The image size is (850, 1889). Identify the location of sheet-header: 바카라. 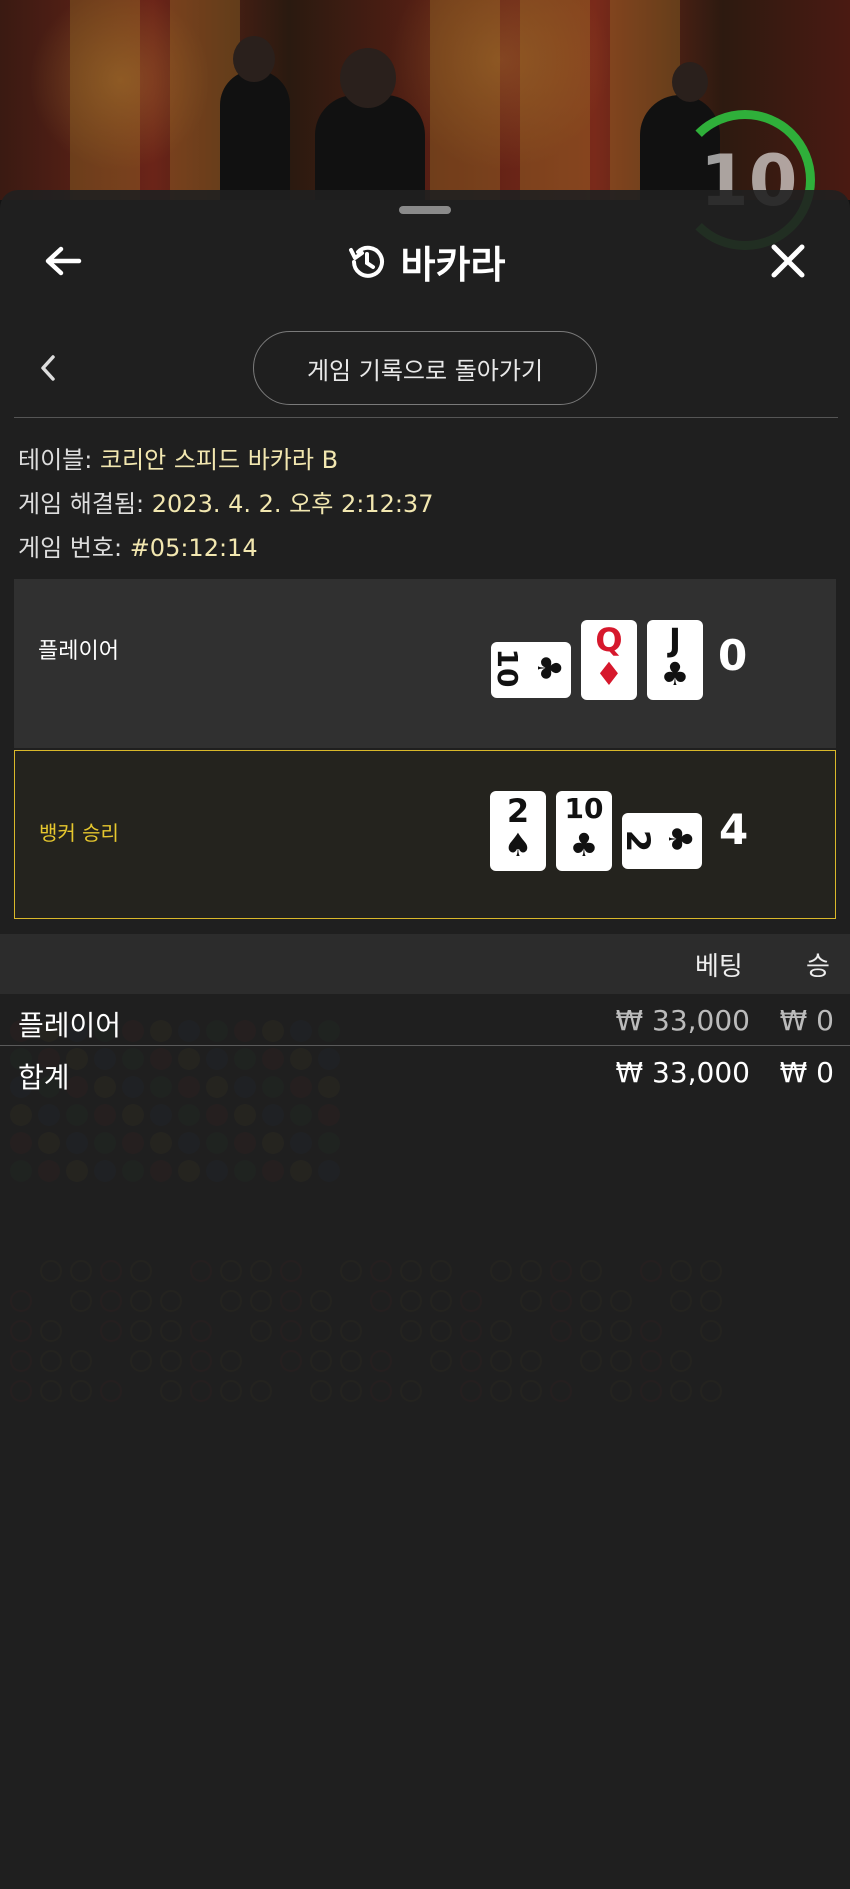
(425, 261).